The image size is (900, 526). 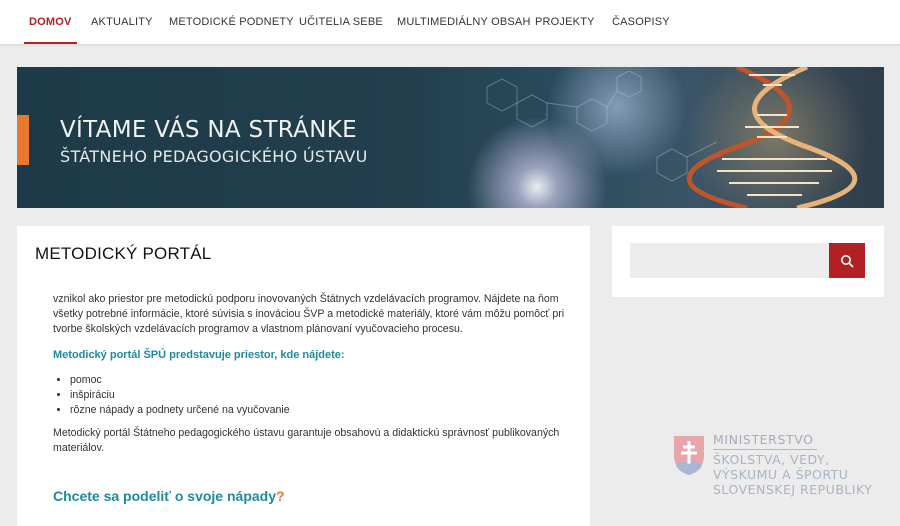 I want to click on slovak-coat-of-arms-icon, so click(x=689, y=455).